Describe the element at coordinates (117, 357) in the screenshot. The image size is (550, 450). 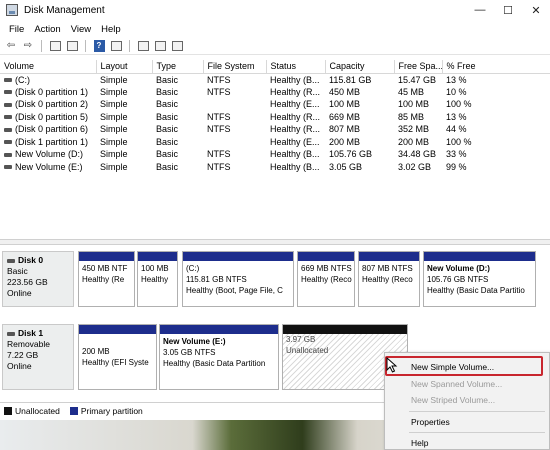
I see `disk-1-partition-1: 200 MB Healthy (EFI Syste` at that location.